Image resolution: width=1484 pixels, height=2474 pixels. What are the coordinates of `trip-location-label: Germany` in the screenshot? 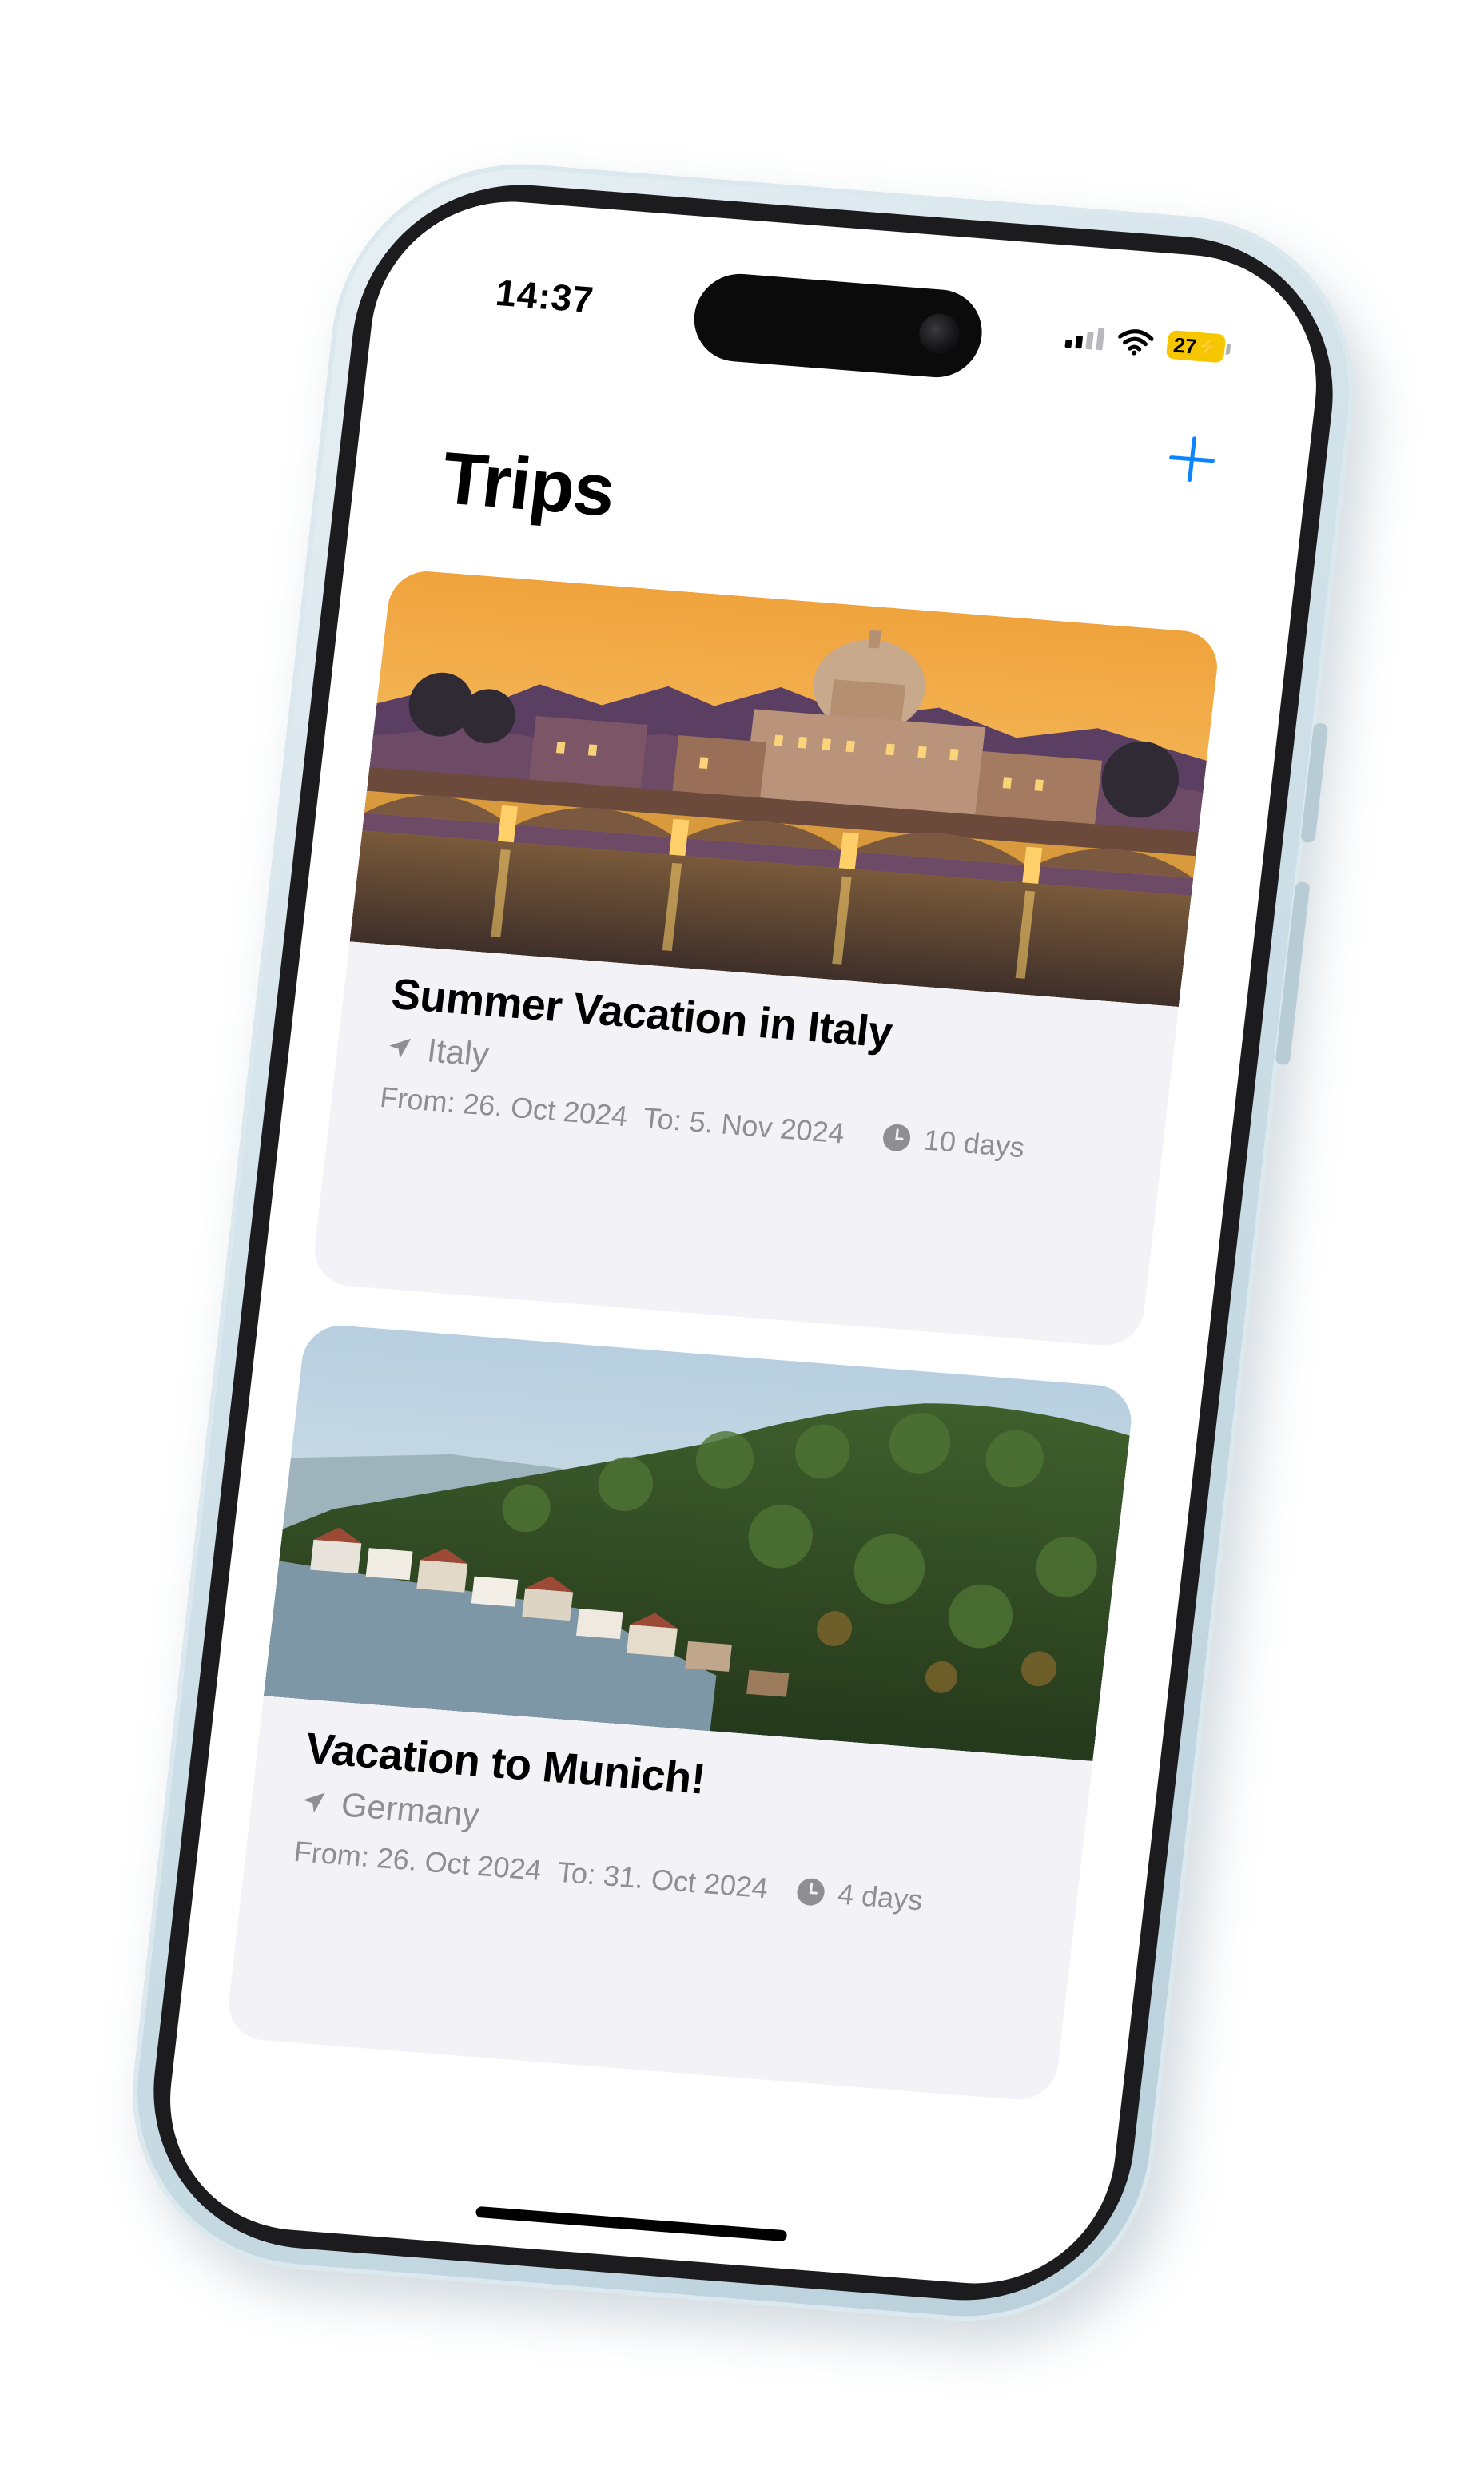 It's located at (411, 1809).